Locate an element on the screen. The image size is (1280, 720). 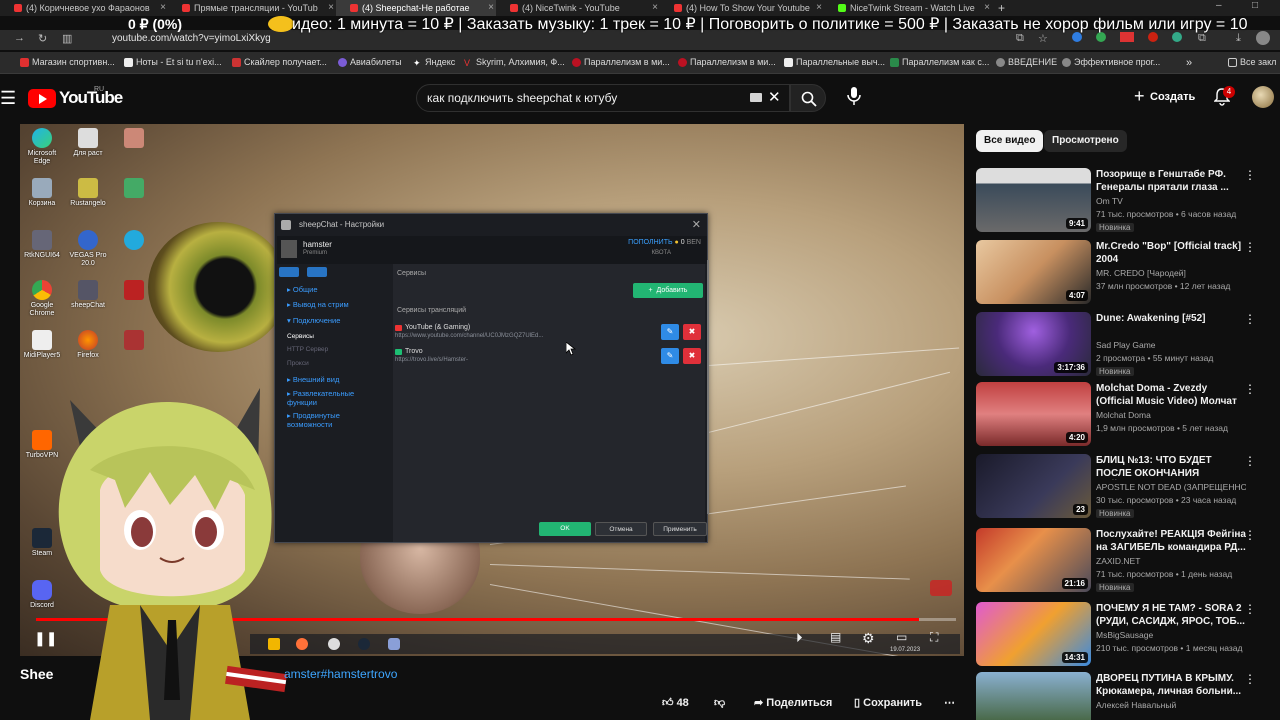
theater-mode-icon: ▭ is located at coordinates (901, 637).